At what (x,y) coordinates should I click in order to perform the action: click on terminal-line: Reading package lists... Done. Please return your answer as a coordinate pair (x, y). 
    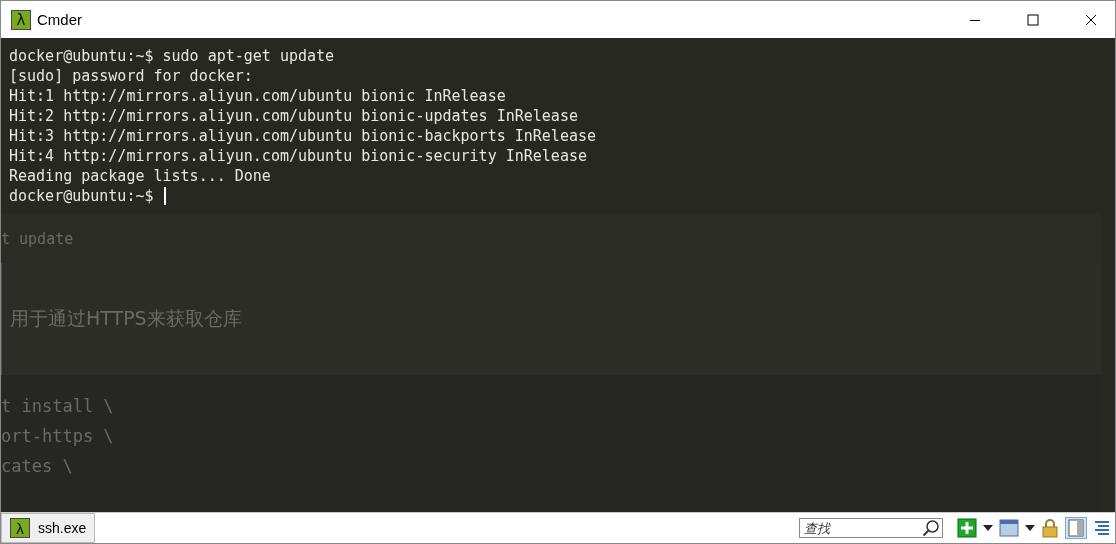
    Looking at the image, I should click on (140, 176).